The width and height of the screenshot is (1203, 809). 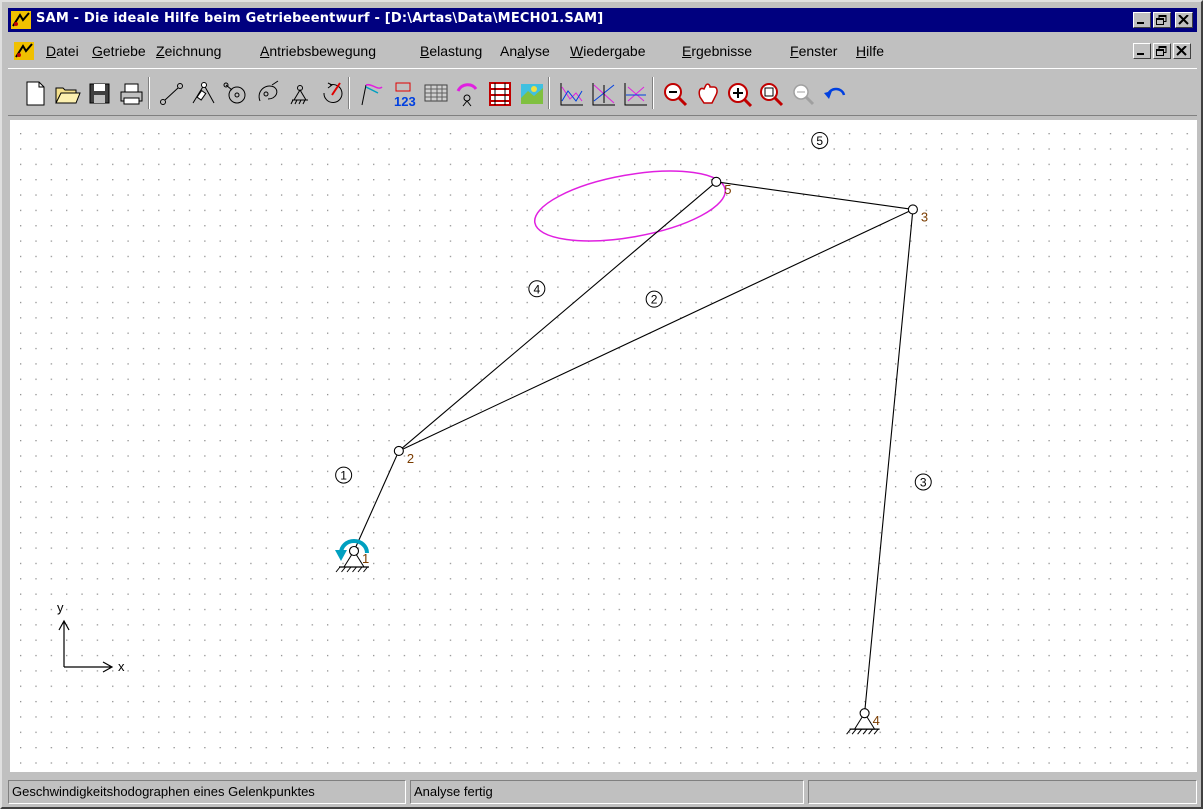 What do you see at coordinates (318, 51) in the screenshot?
I see `menu-item-Antriebsbewegung: Antriebsbewegung` at bounding box center [318, 51].